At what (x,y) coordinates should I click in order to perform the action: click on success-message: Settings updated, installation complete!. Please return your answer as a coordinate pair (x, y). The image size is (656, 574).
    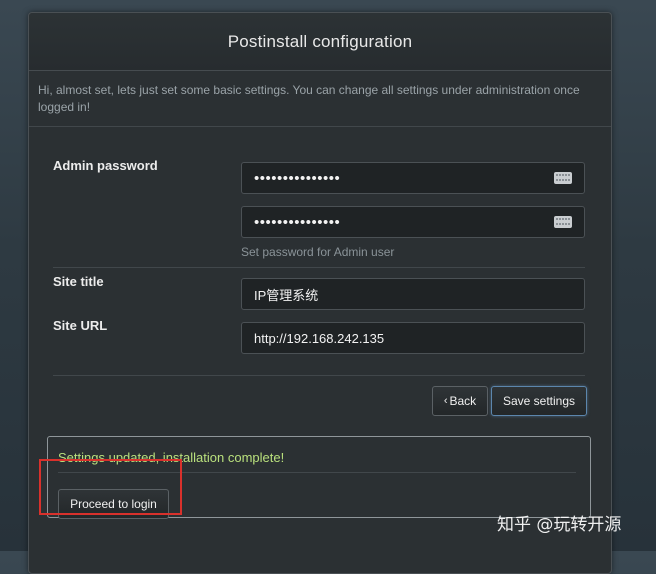
    Looking at the image, I should click on (171, 457).